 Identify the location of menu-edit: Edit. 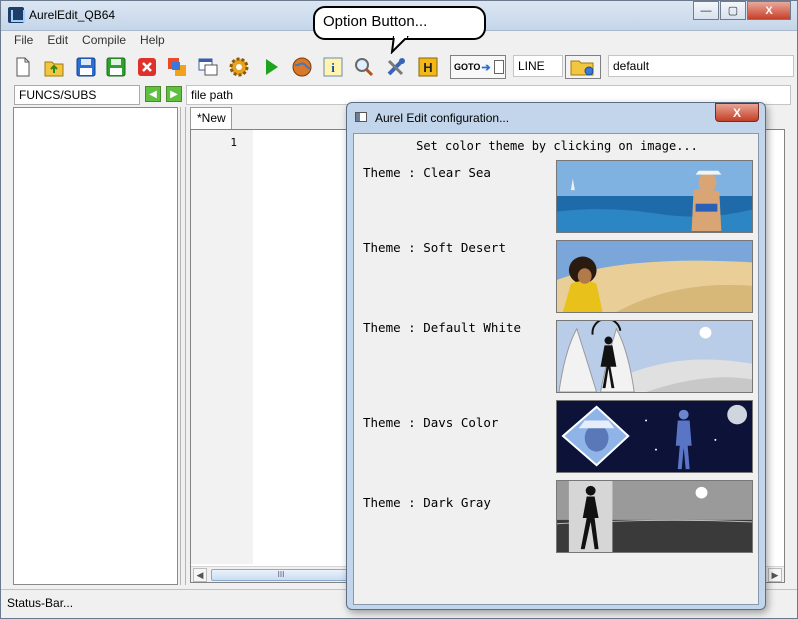
(57, 40).